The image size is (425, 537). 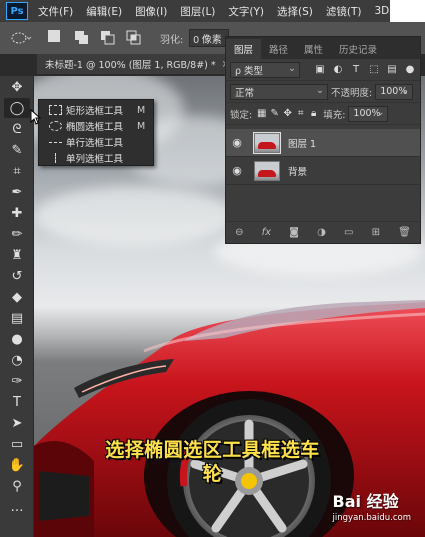 What do you see at coordinates (17, 255) in the screenshot?
I see `clone-stamp-icon: ♜` at bounding box center [17, 255].